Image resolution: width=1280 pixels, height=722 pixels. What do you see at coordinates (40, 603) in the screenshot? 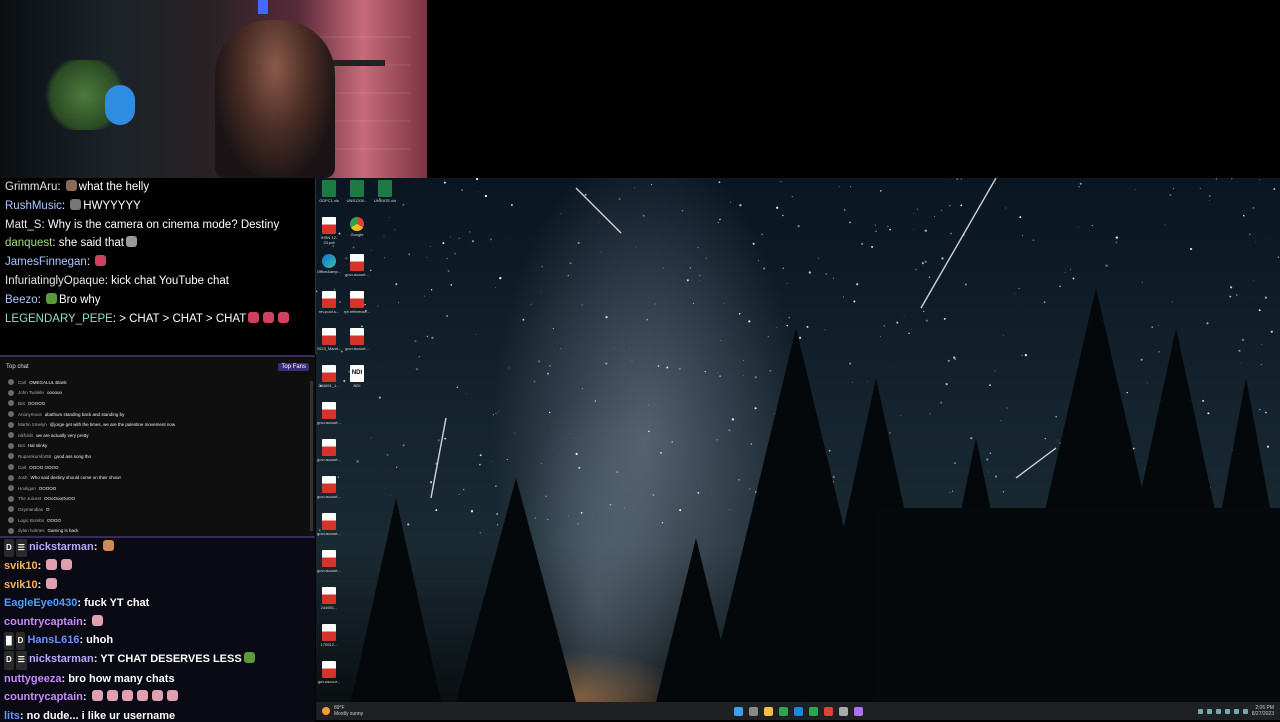
I see `chat-username: EagleEye0430` at bounding box center [40, 603].